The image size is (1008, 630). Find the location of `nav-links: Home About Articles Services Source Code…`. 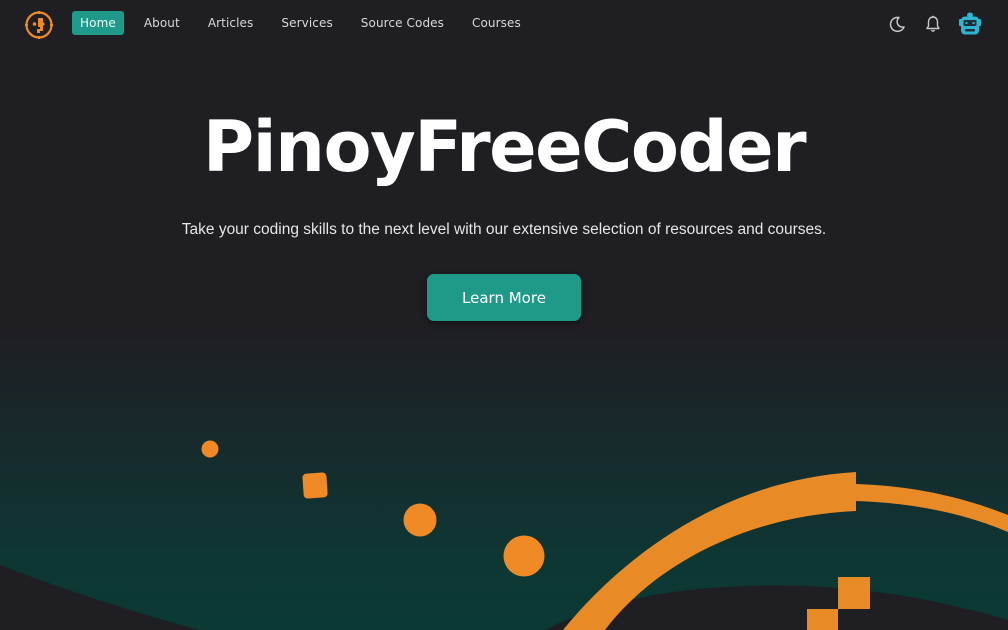

nav-links: Home About Articles Services Source Code… is located at coordinates (306, 23).